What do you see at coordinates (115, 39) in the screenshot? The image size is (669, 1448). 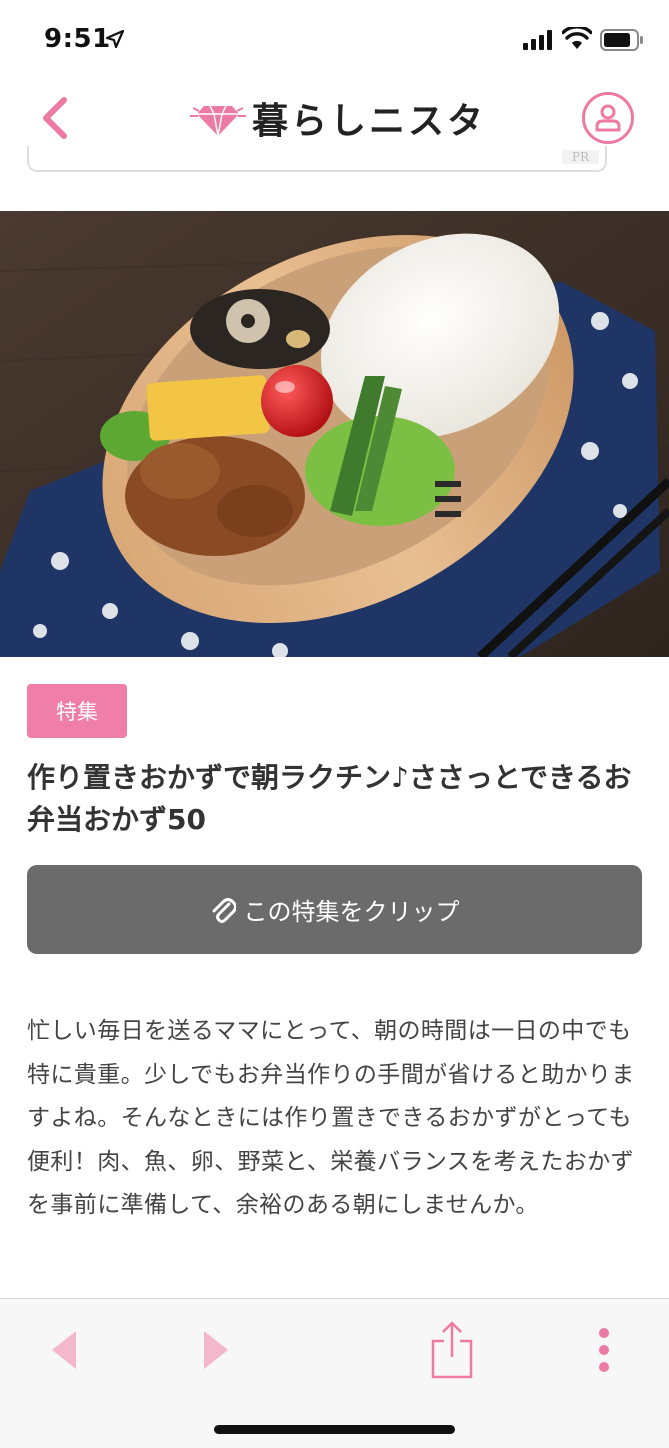 I see `location-arrow-icon` at bounding box center [115, 39].